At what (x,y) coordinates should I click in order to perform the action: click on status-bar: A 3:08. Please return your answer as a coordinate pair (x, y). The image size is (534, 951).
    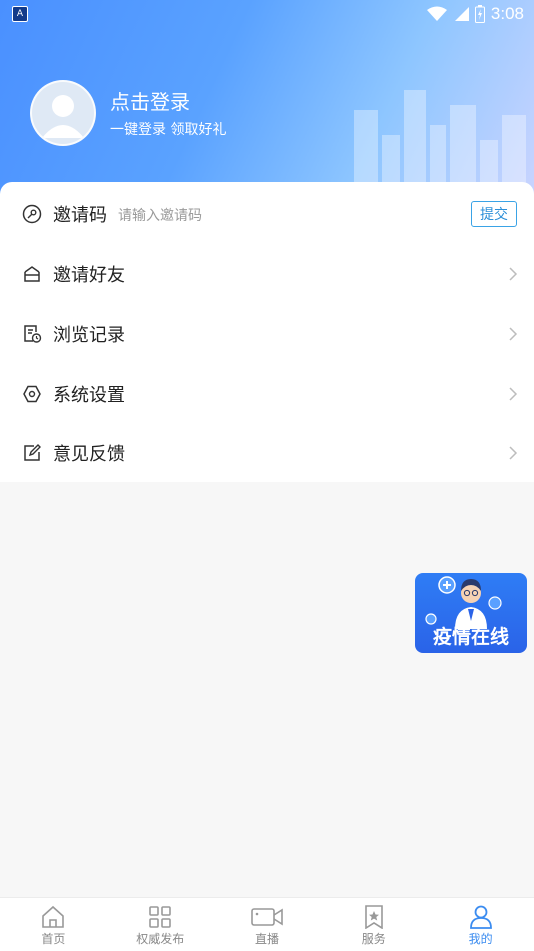
    Looking at the image, I should click on (267, 14).